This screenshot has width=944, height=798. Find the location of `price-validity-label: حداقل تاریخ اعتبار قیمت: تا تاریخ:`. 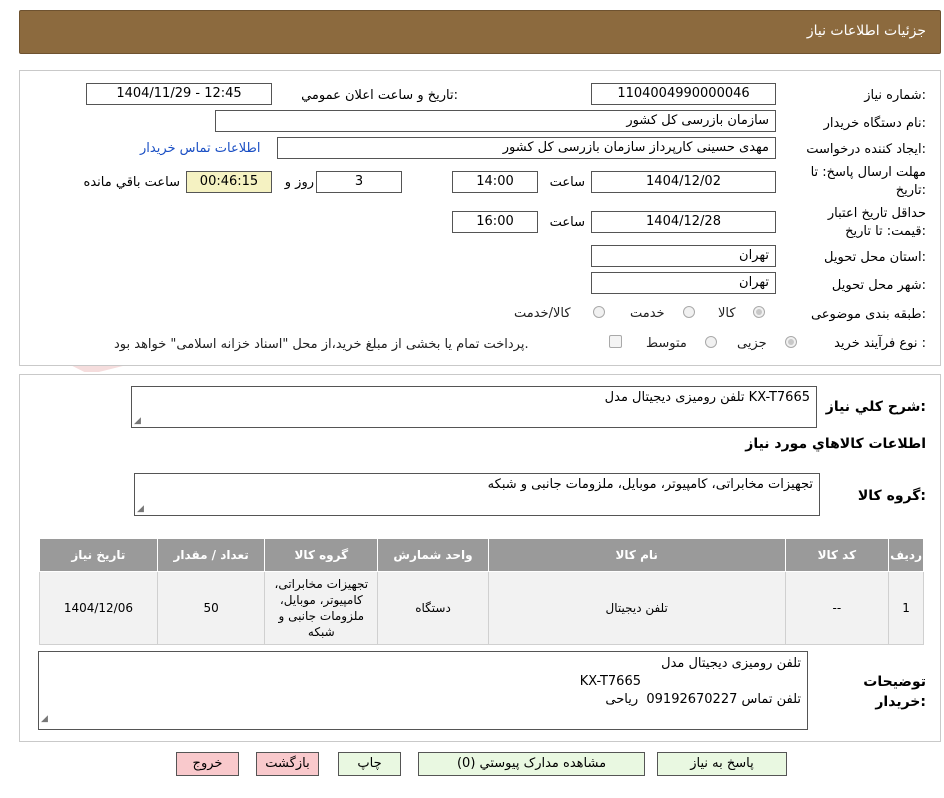

price-validity-label: حداقل تاریخ اعتبار قیمت: تا تاریخ: is located at coordinates (876, 222).